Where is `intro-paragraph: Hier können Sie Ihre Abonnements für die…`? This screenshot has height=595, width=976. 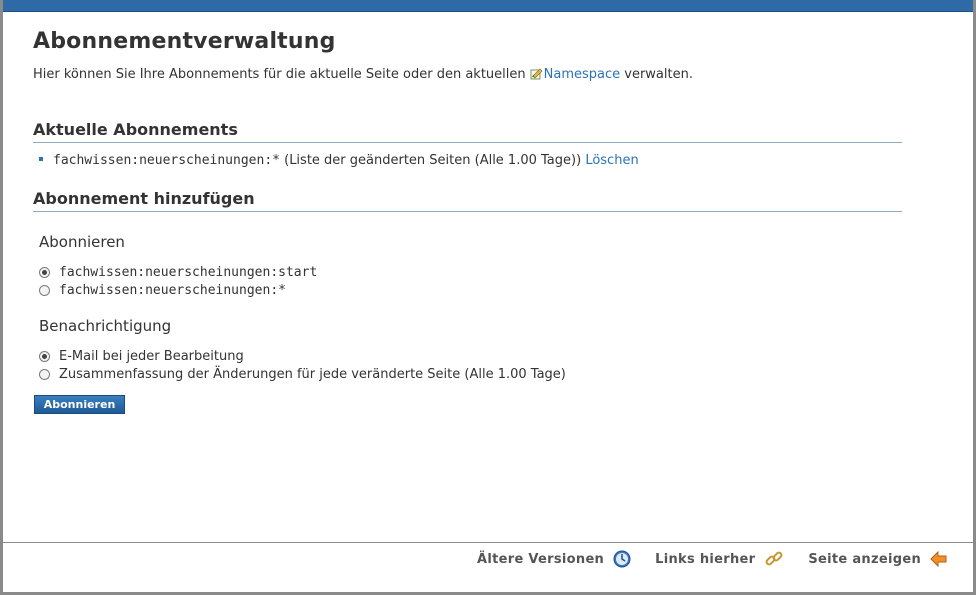
intro-paragraph: Hier können Sie Ihre Abonnements für die… is located at coordinates (467, 74).